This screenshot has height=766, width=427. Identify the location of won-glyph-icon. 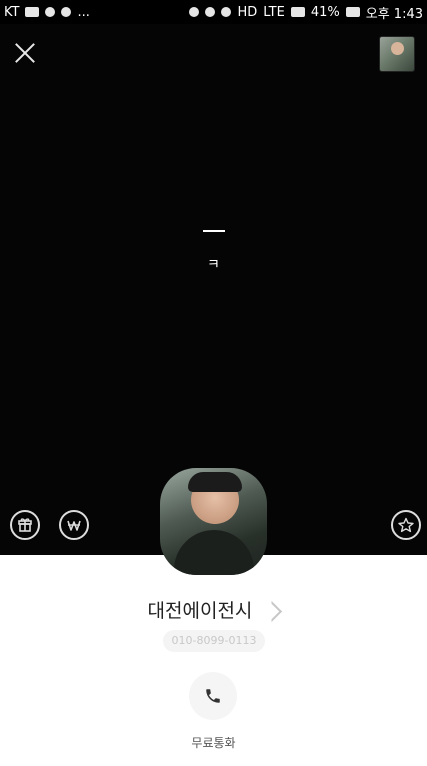
(74, 525).